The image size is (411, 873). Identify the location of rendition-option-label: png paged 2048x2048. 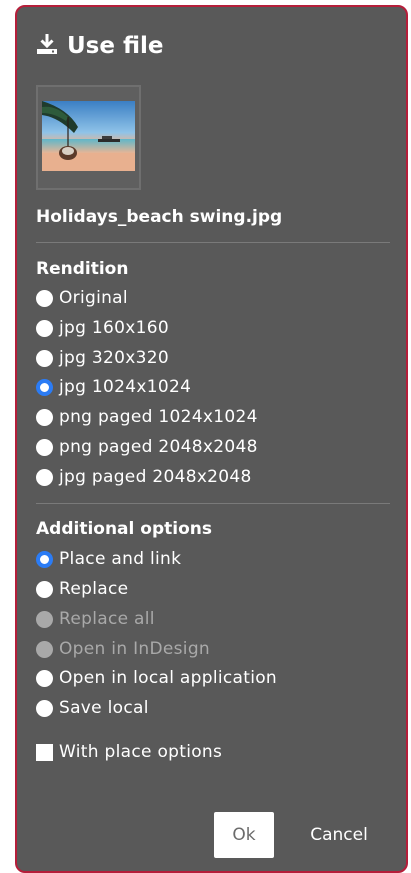
(158, 447).